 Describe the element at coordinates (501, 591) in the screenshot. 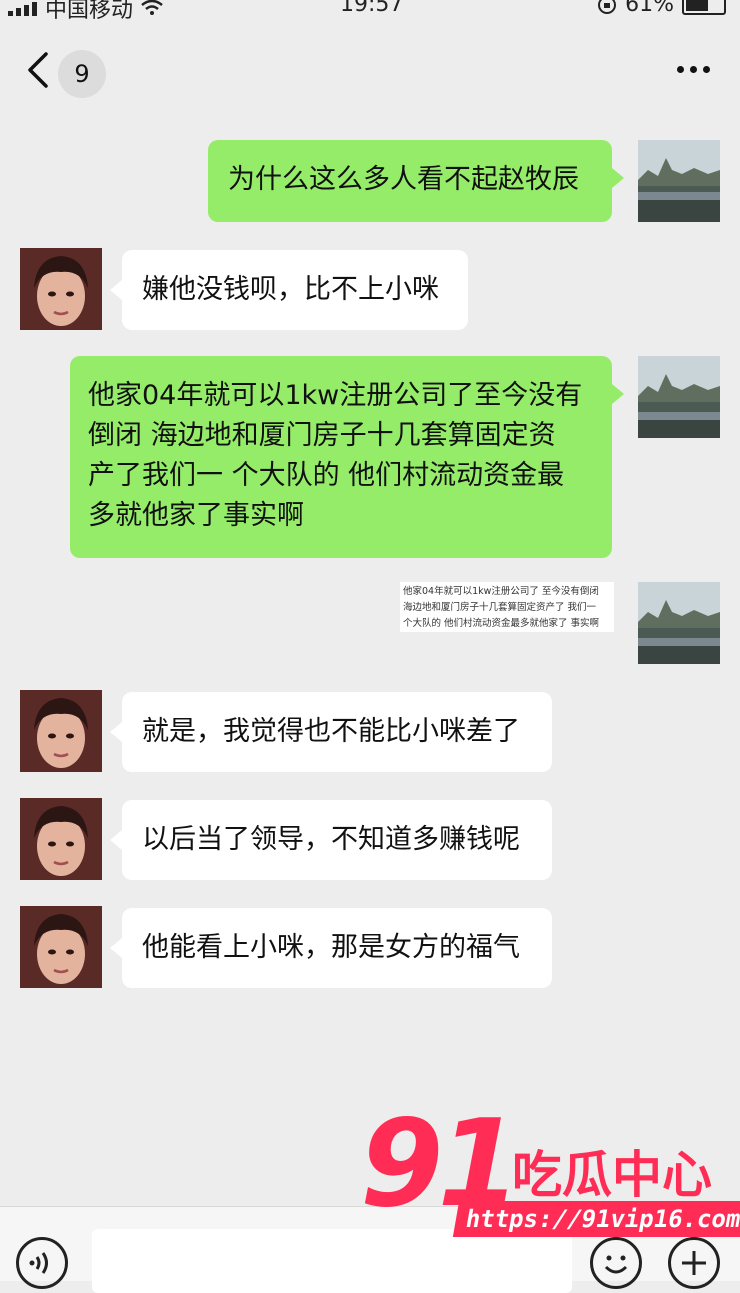

I see `image-text-line: 他家04年就可以1kw注册公司了 至今没有倒闭` at that location.